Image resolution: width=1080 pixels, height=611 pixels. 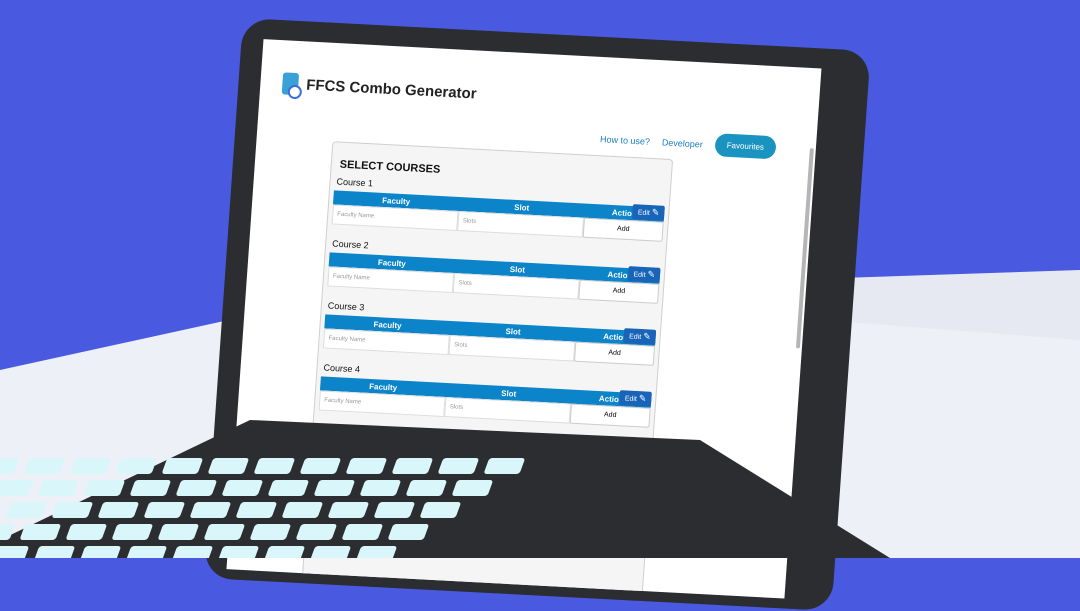 I want to click on top-nav: How to use? Developer Favourites, so click(x=688, y=143).